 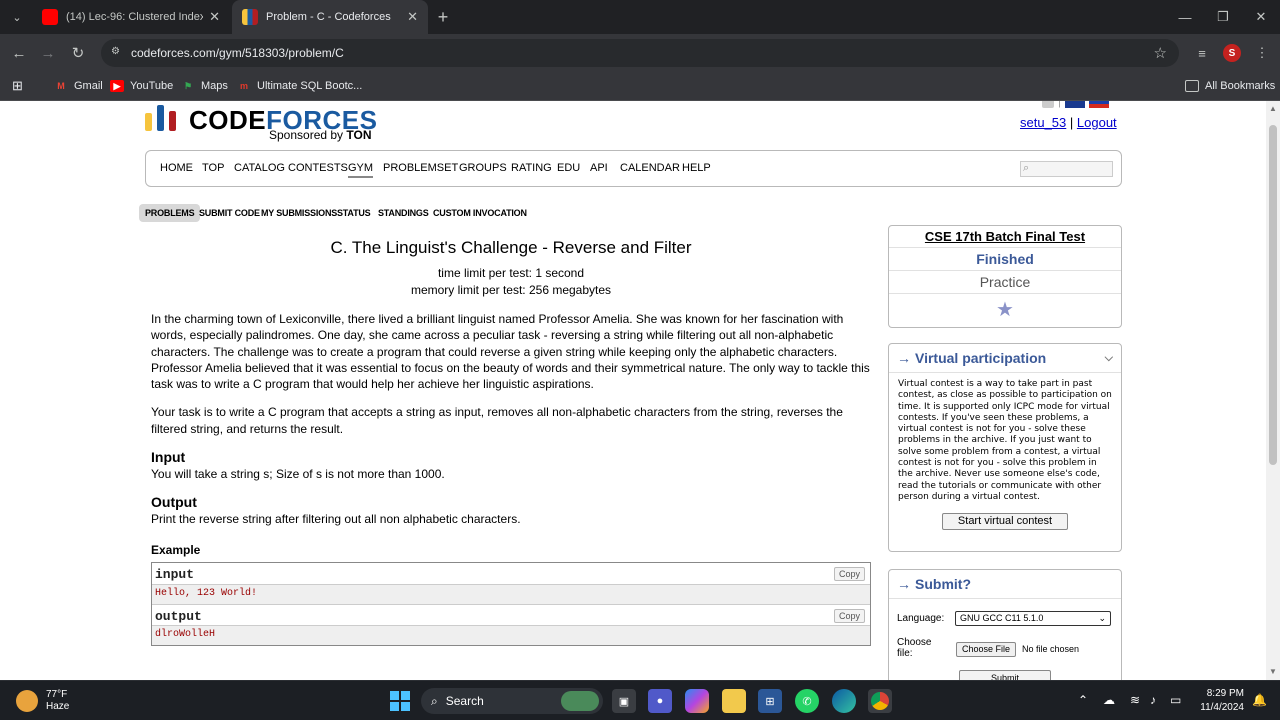 What do you see at coordinates (1230, 86) in the screenshot?
I see `all-bookmarks: All Bookmarks` at bounding box center [1230, 86].